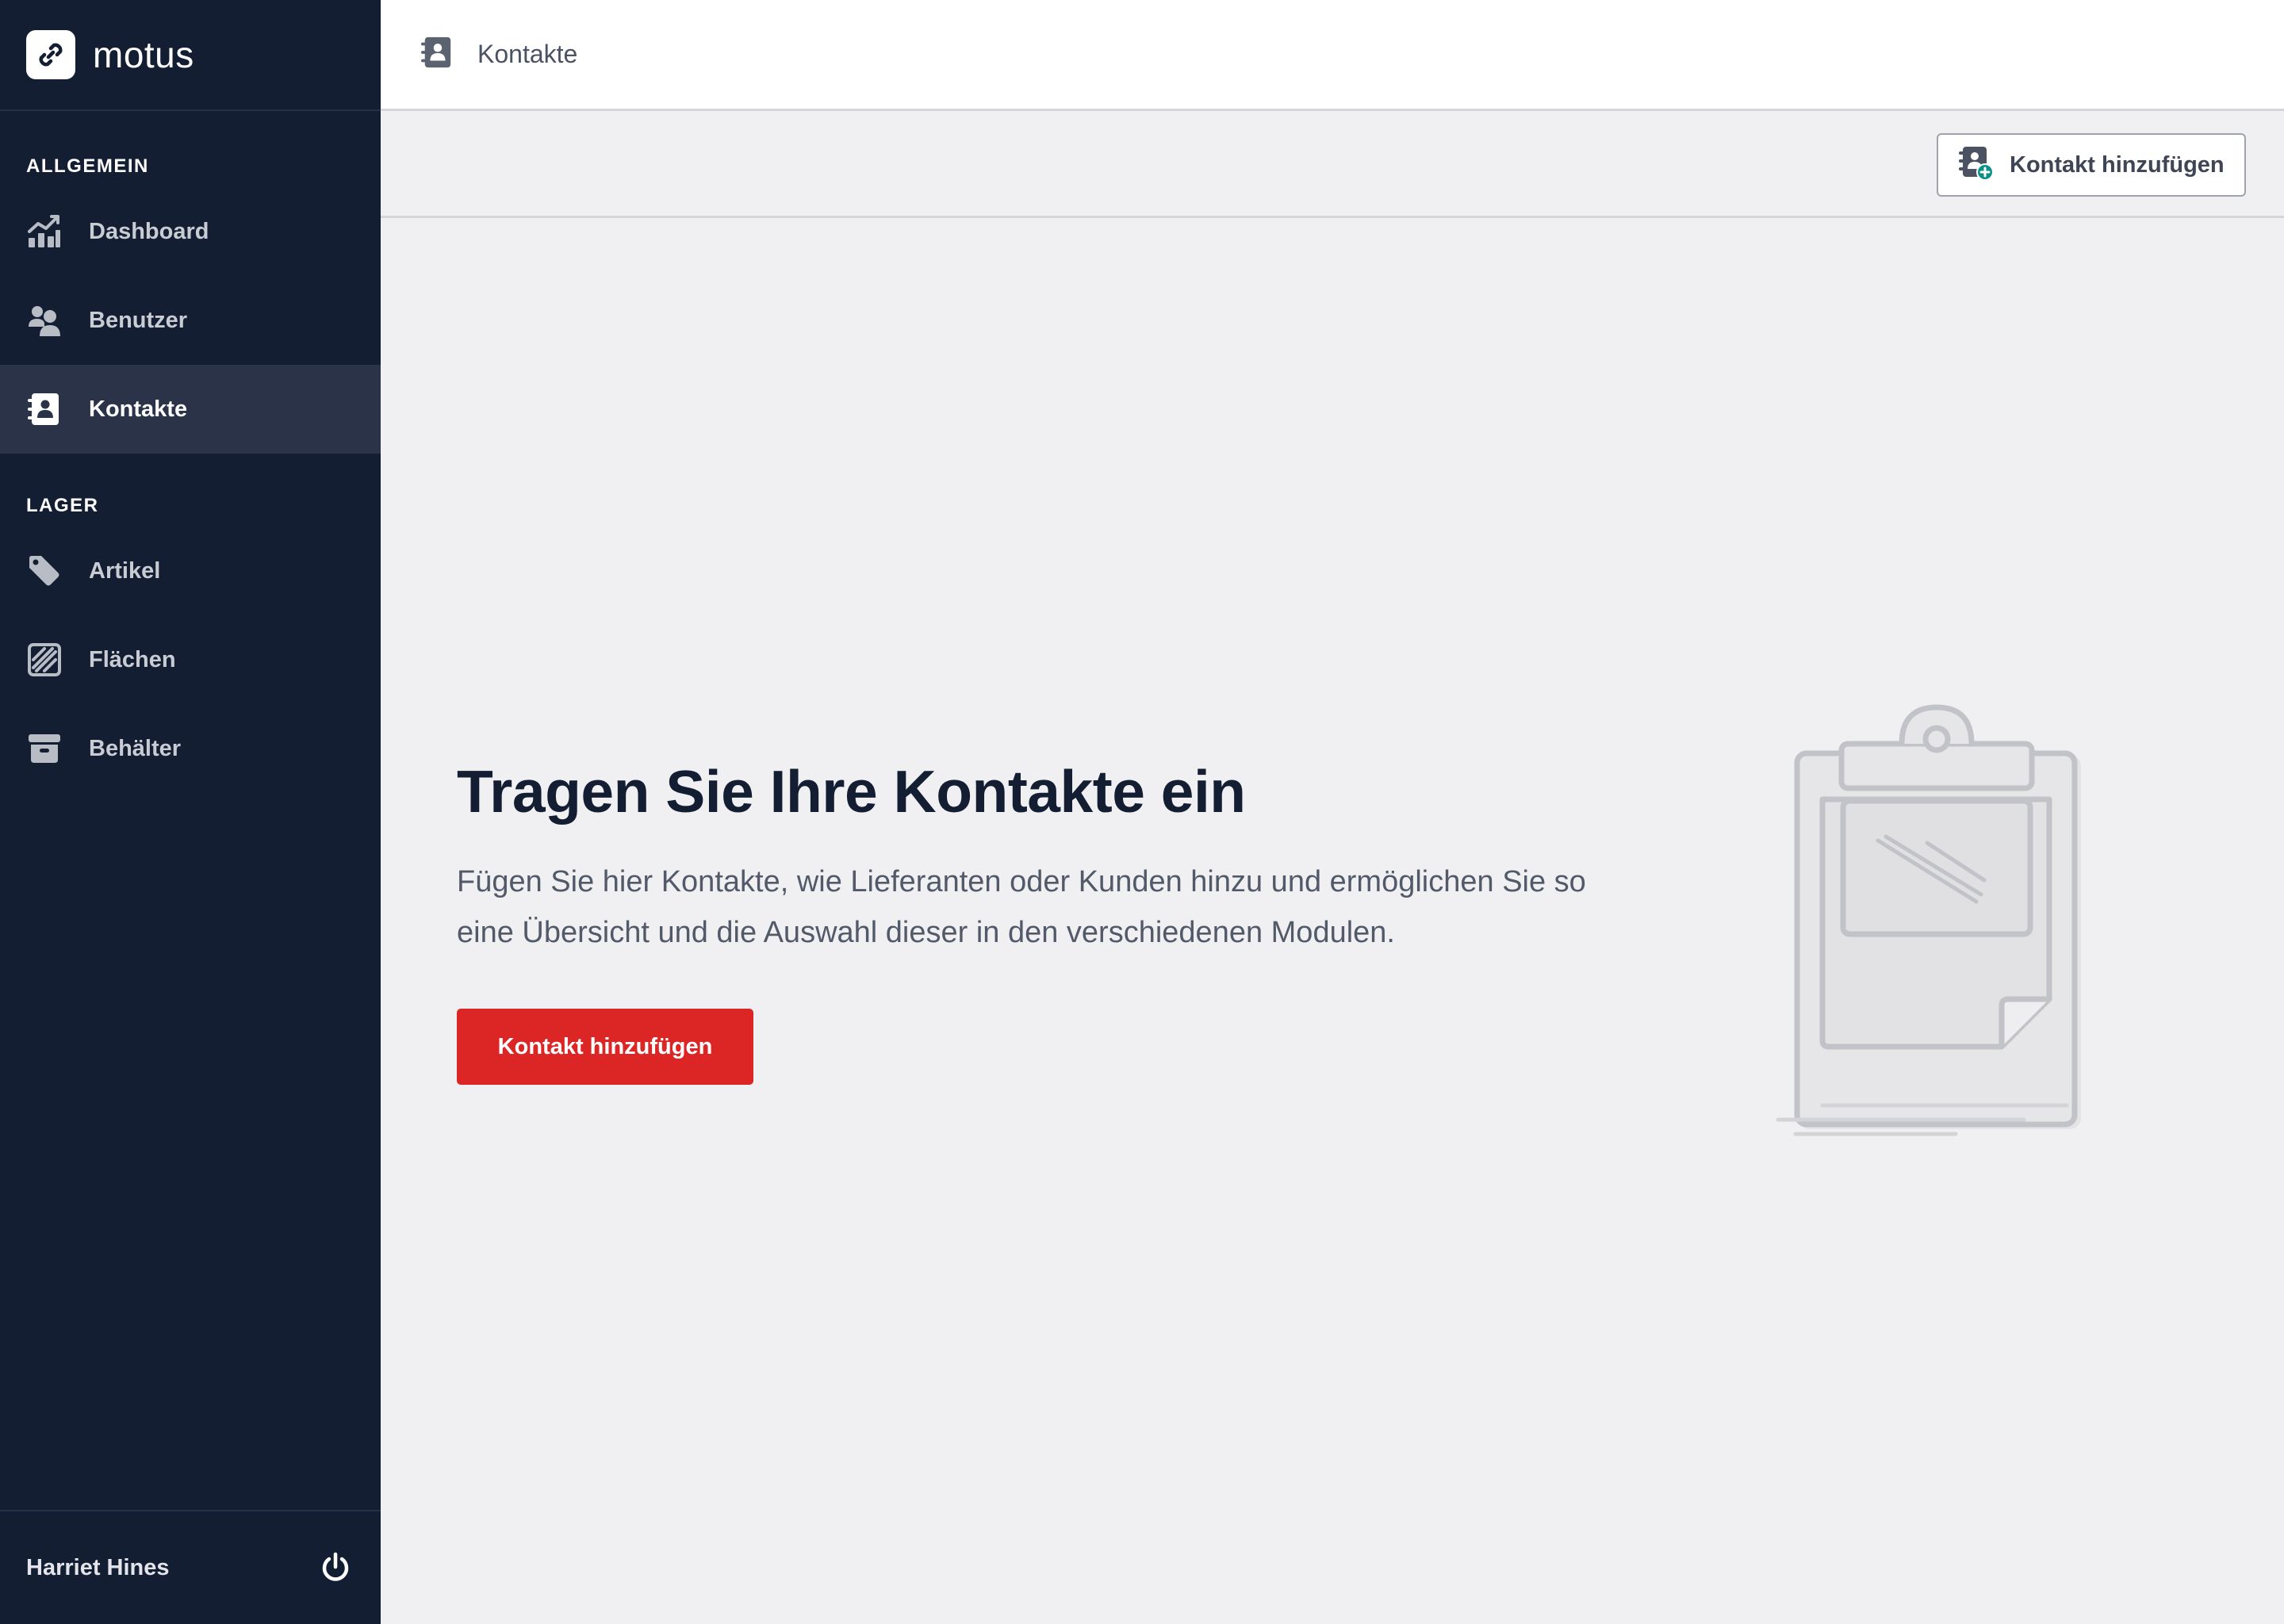 This screenshot has height=1624, width=2284. Describe the element at coordinates (190, 659) in the screenshot. I see `sidebar-item-flaechen: Flächen` at that location.